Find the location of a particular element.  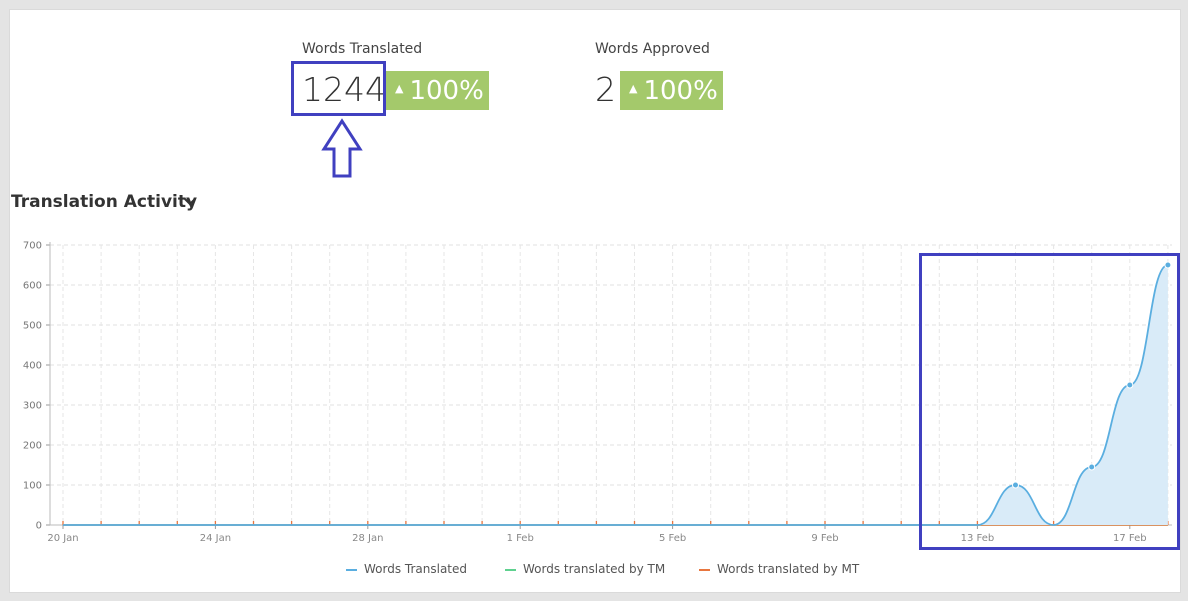

y-tick-label: 300 is located at coordinates (32, 406).